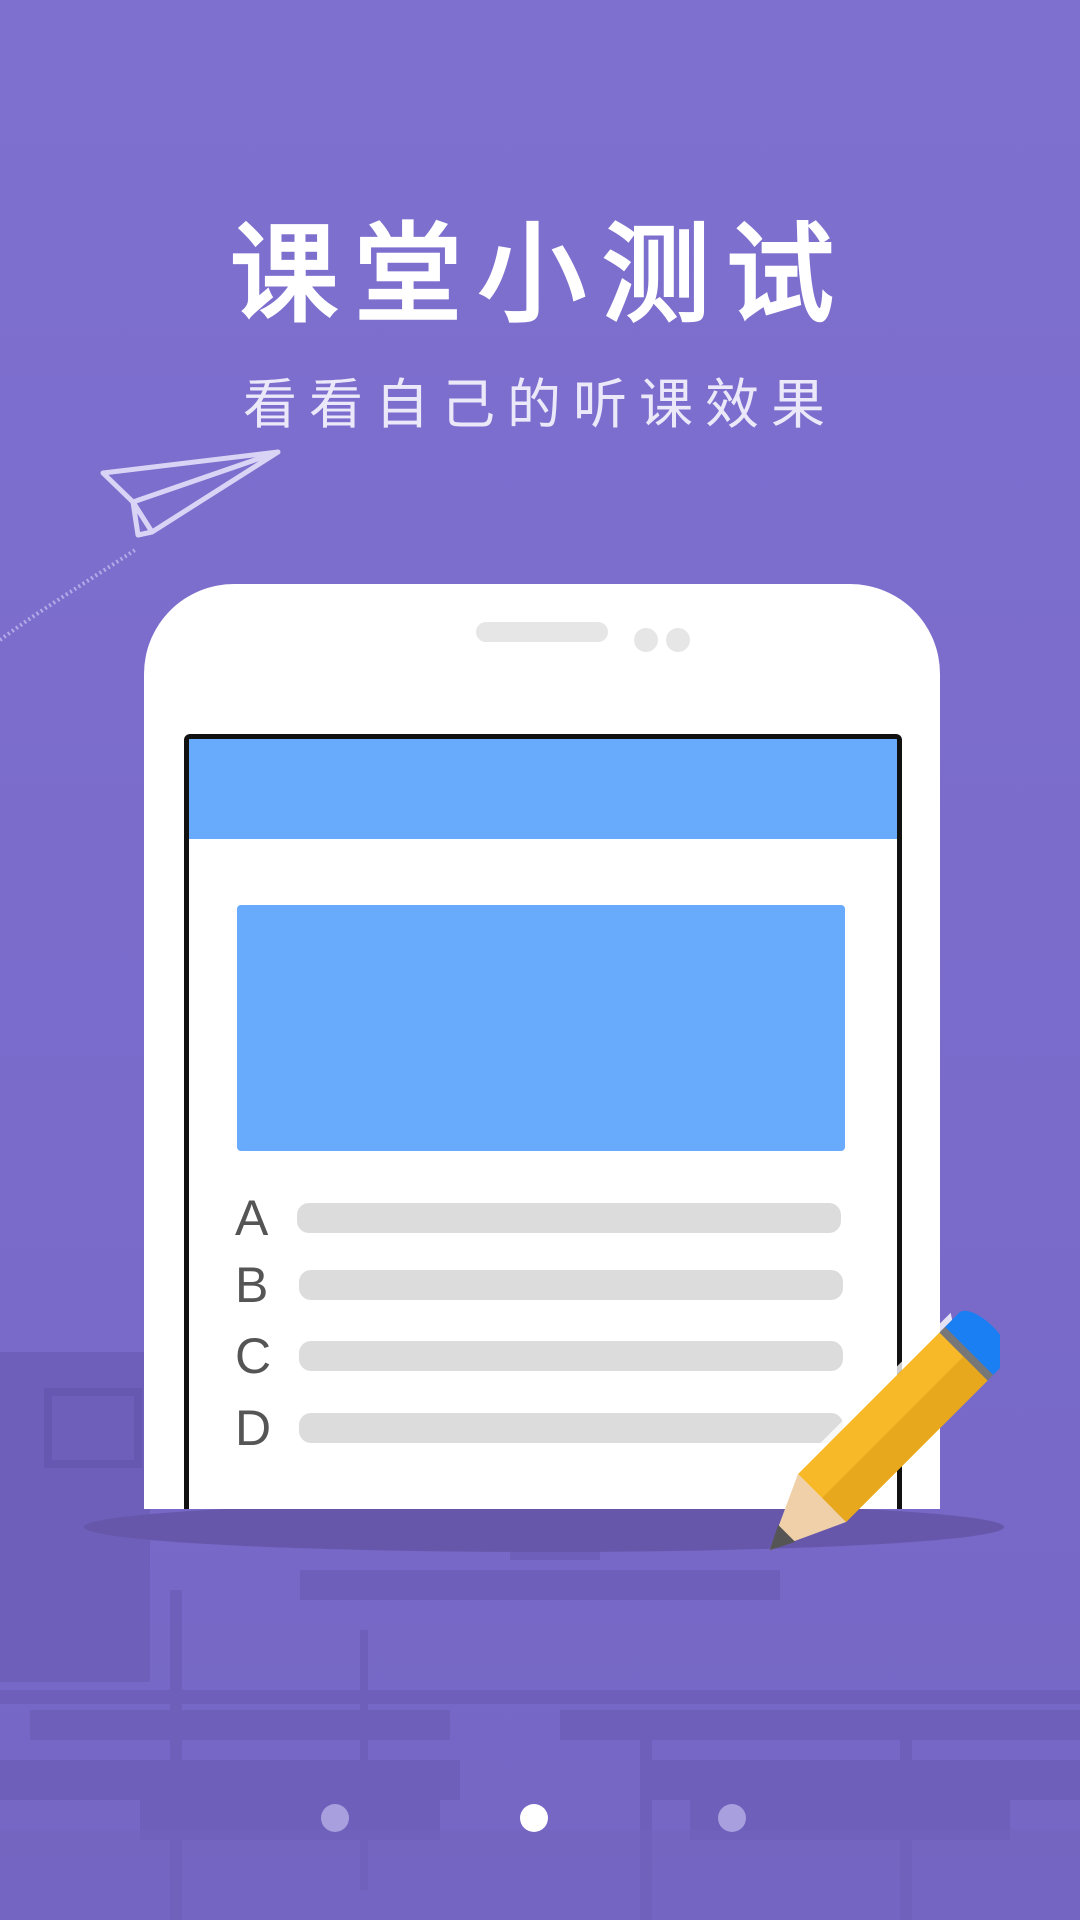 Image resolution: width=1080 pixels, height=1920 pixels. I want to click on phone-speaker, so click(542, 632).